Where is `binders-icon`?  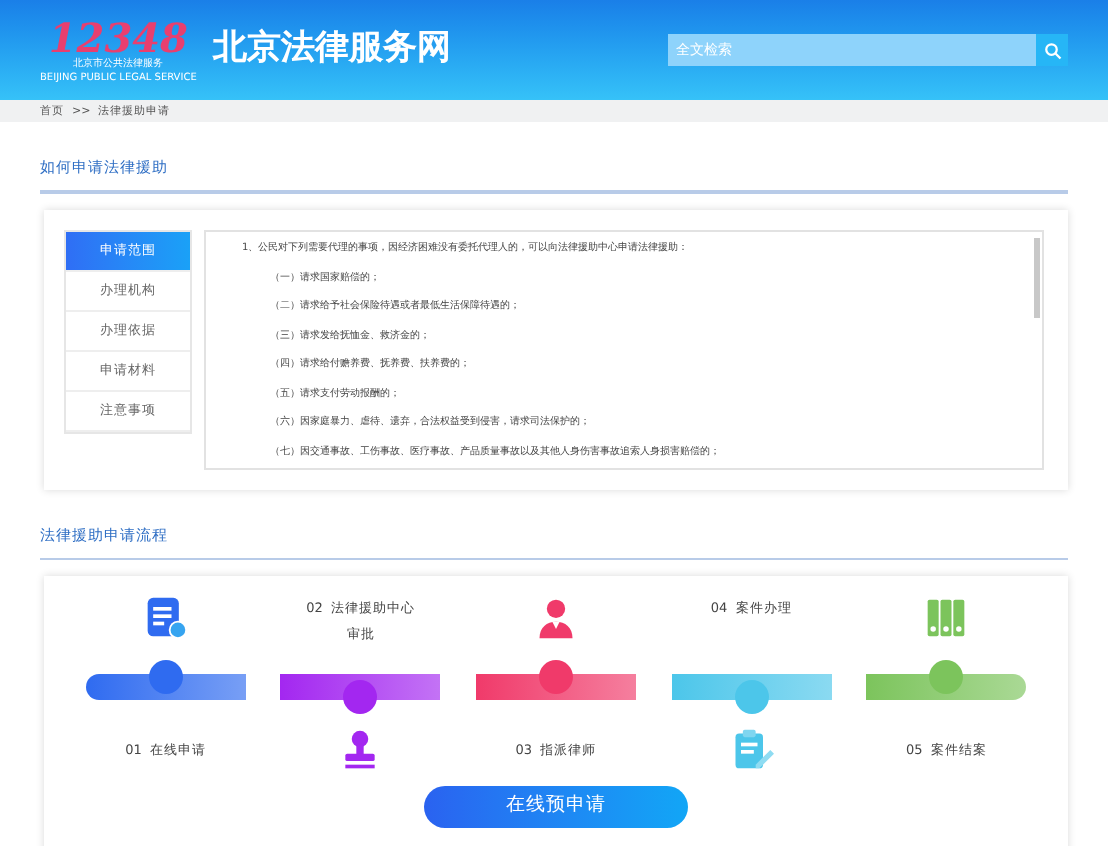 binders-icon is located at coordinates (946, 618).